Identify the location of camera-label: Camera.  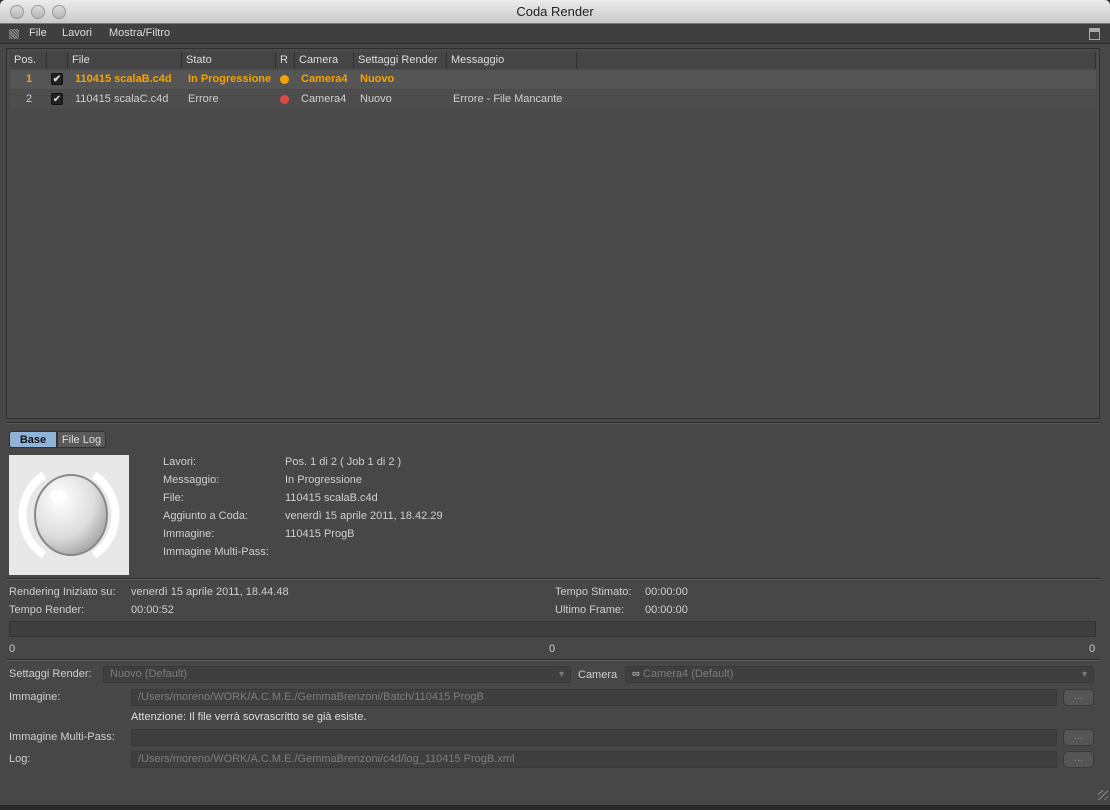
(598, 675).